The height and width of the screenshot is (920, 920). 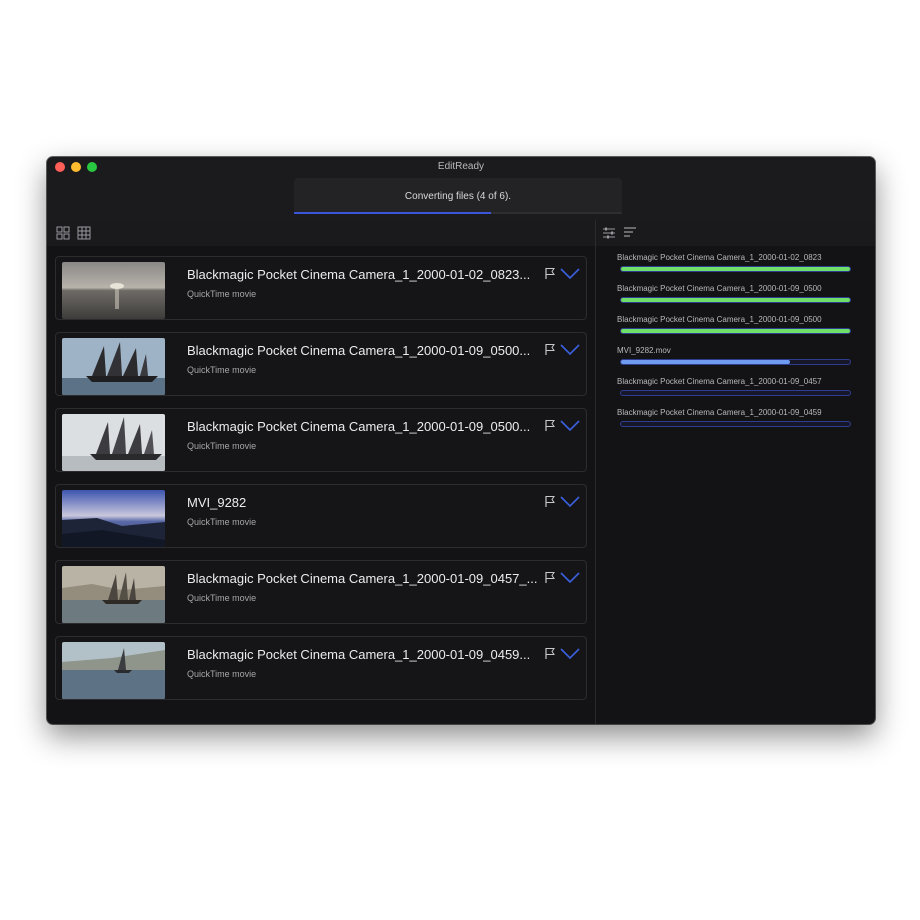 I want to click on settings-sliders-icon, so click(x=609, y=233).